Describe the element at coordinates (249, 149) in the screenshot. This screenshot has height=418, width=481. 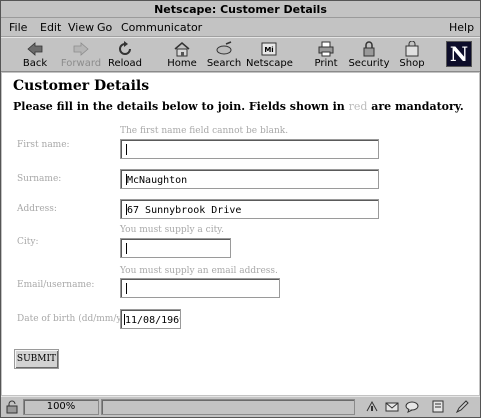
I see `first-name-field` at that location.